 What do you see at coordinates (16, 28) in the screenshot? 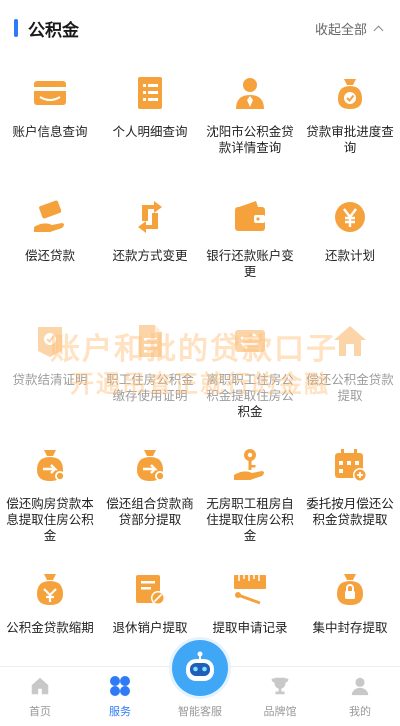
I see `section-accent-bar` at bounding box center [16, 28].